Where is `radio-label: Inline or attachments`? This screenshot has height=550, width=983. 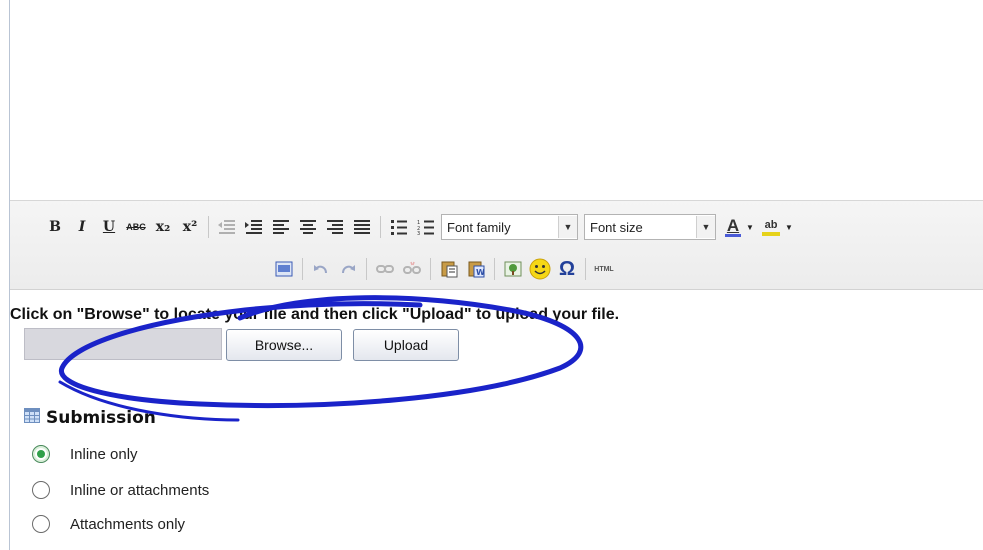
radio-label: Inline or attachments is located at coordinates (140, 490).